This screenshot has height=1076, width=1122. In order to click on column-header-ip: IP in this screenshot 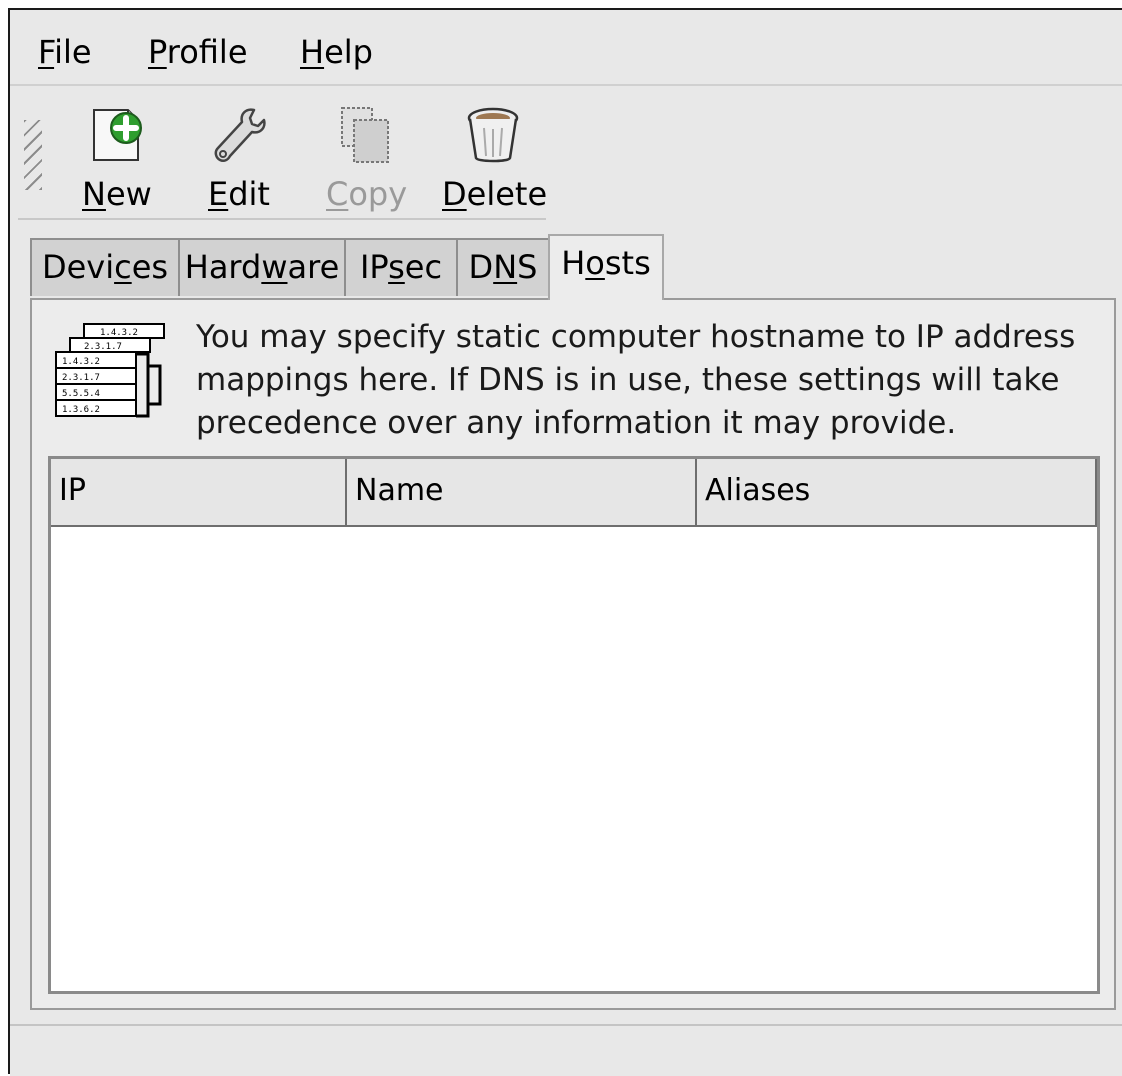, I will do `click(199, 493)`.